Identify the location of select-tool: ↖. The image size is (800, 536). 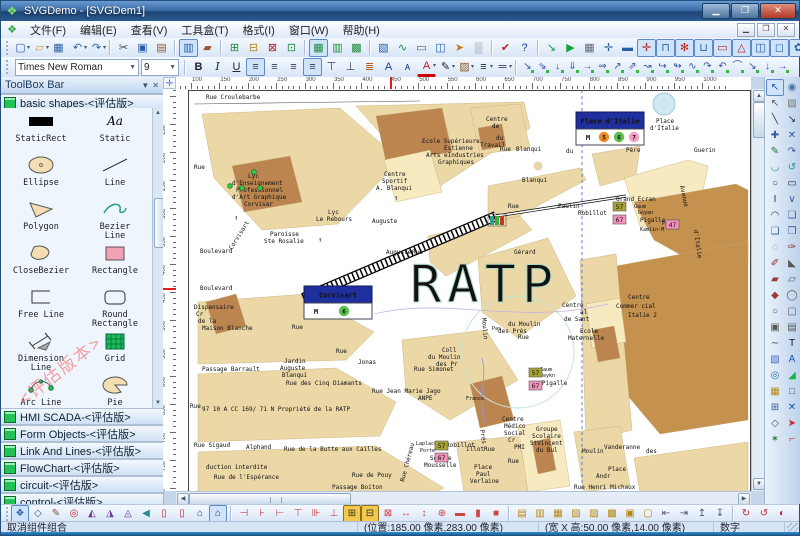
(775, 87).